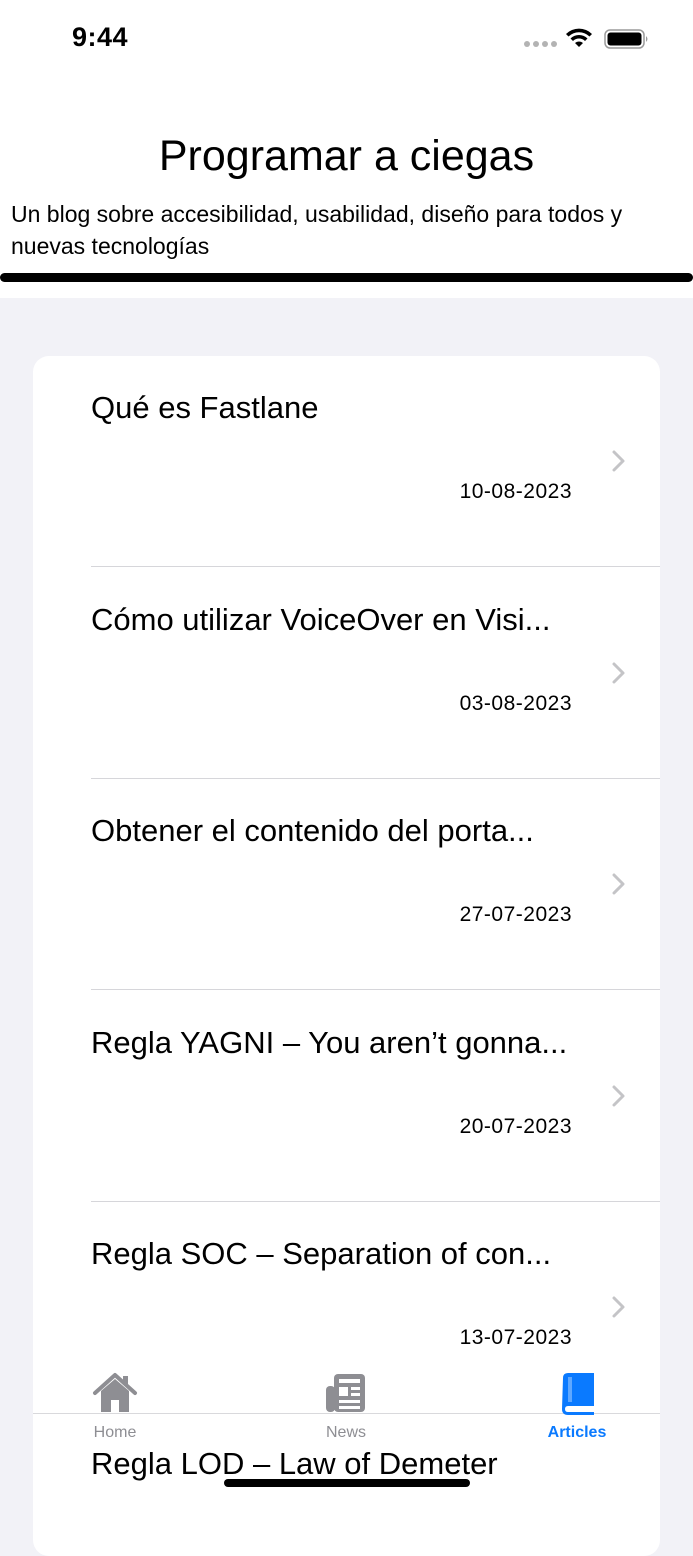 Image resolution: width=693 pixels, height=1556 pixels. Describe the element at coordinates (515, 1337) in the screenshot. I see `article-date: 13-07-2023` at that location.